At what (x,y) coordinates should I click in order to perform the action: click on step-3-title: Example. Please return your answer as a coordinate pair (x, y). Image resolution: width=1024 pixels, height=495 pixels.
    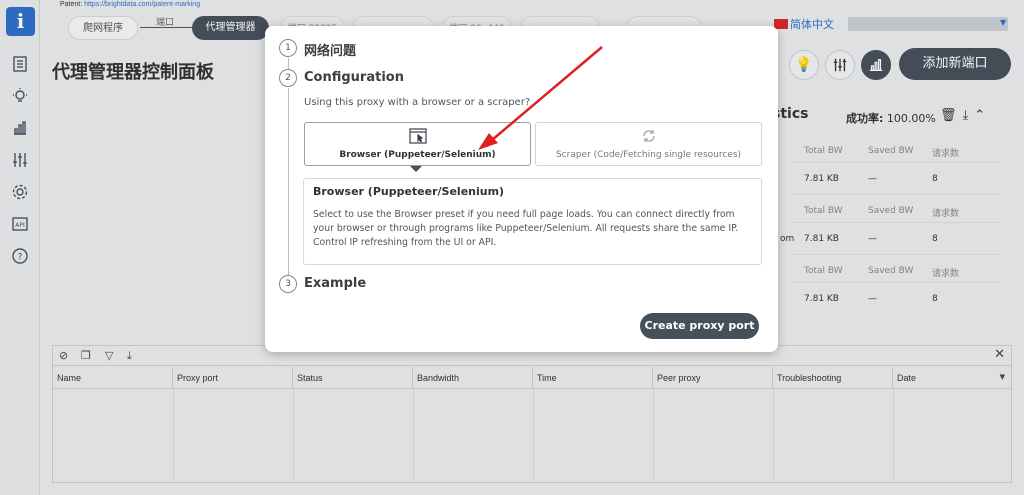
    Looking at the image, I should click on (335, 283).